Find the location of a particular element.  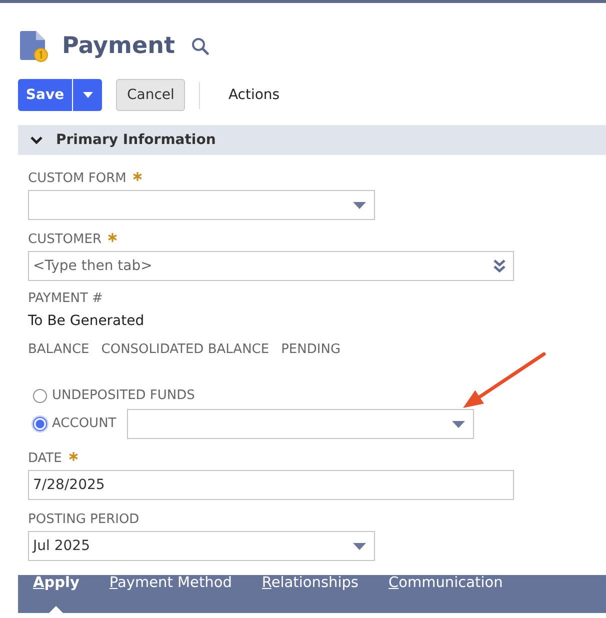

tab: Relationships is located at coordinates (310, 594).